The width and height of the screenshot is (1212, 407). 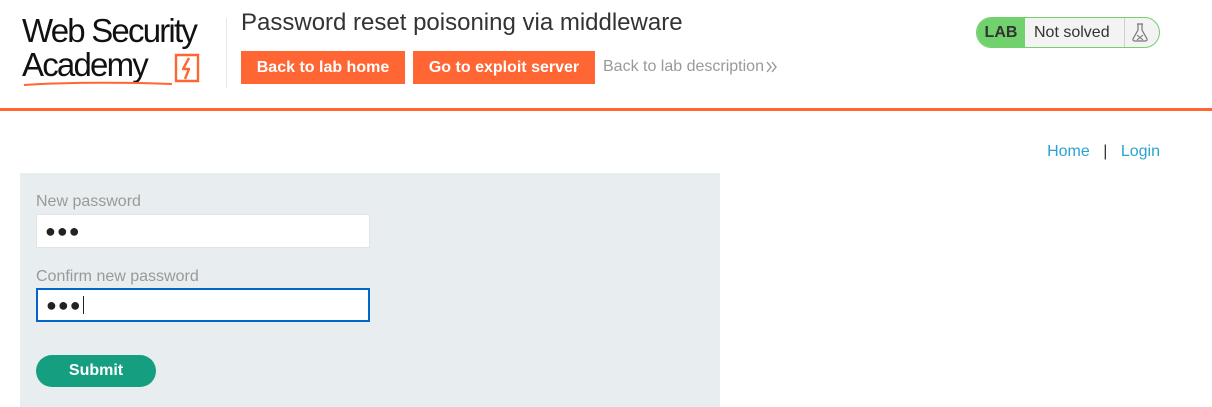 I want to click on lab-title: Password reset poisoning via middleware, so click(x=462, y=22).